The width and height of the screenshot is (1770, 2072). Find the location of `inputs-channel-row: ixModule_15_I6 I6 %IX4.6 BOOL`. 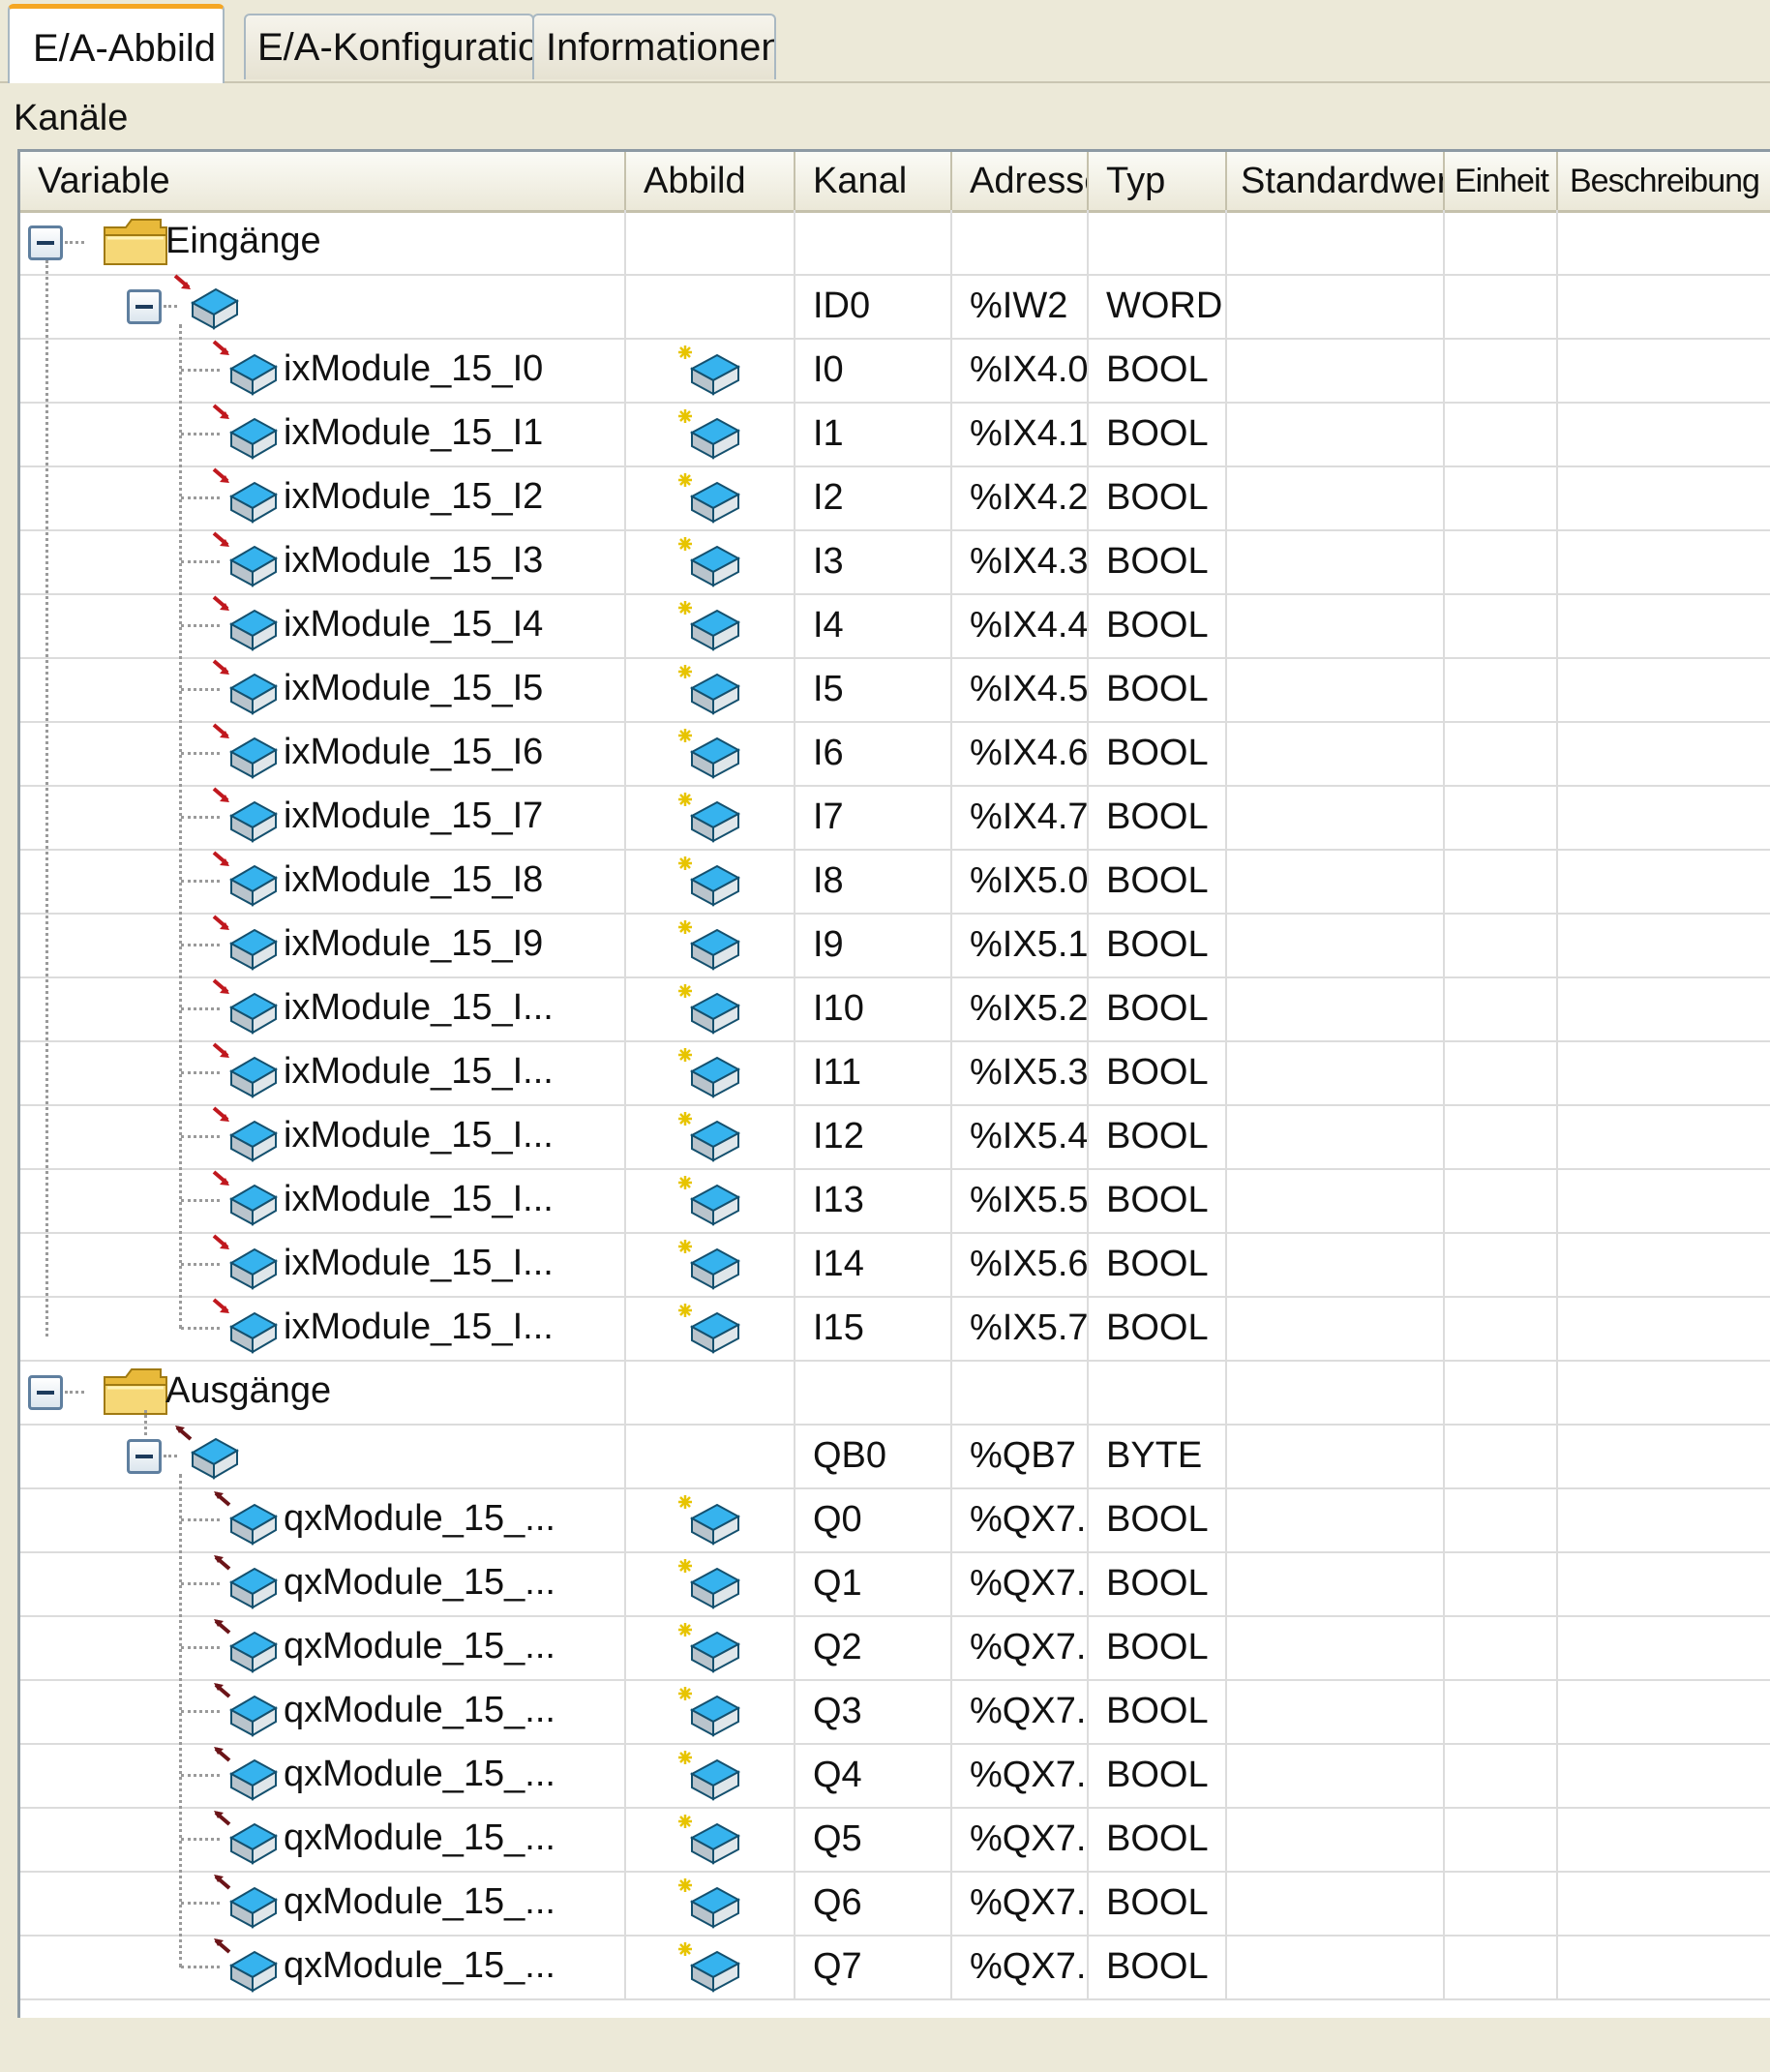

inputs-channel-row: ixModule_15_I6 I6 %IX4.6 BOOL is located at coordinates (895, 754).